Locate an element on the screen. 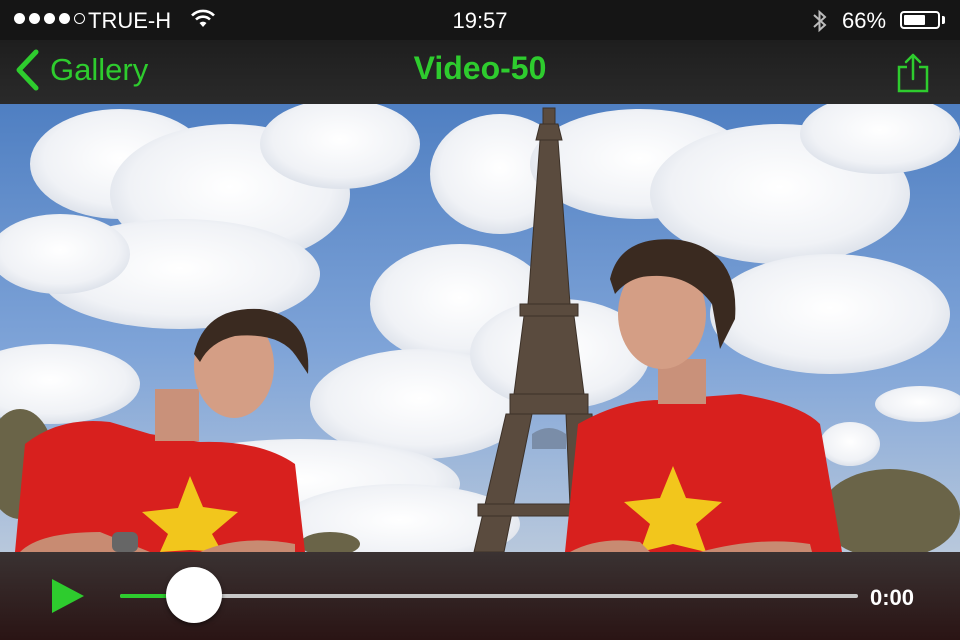 This screenshot has width=960, height=640. navigation-bar: Gallery Video-50 is located at coordinates (480, 72).